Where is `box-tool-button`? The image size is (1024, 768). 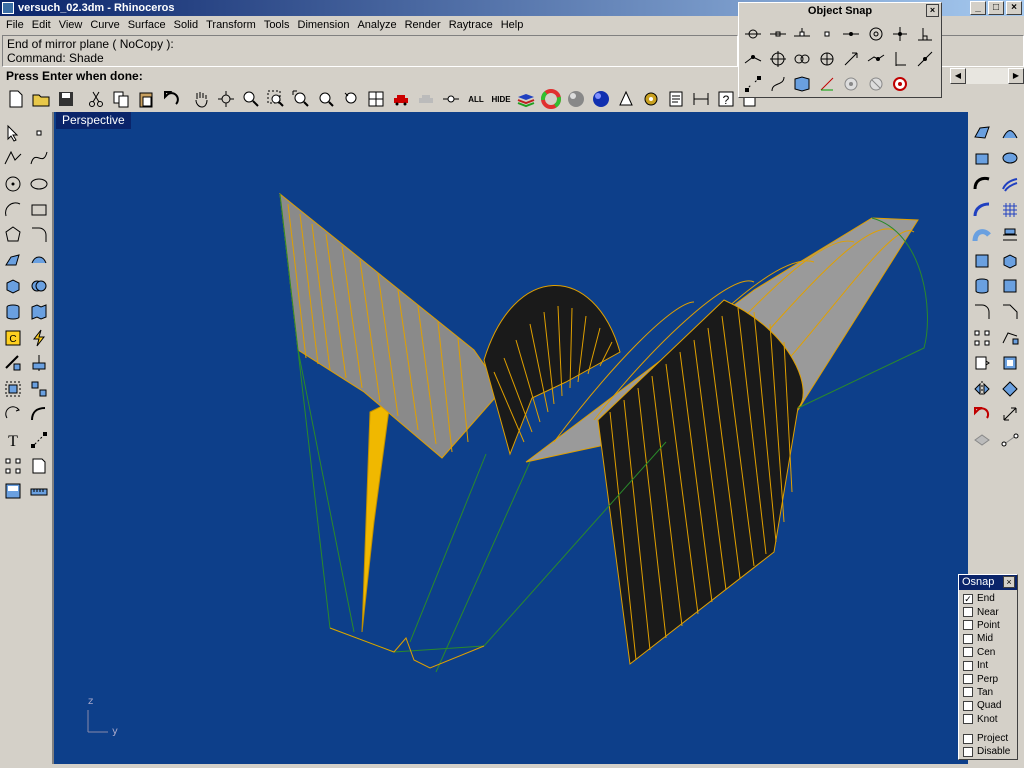
box-tool-button is located at coordinates (13, 287).